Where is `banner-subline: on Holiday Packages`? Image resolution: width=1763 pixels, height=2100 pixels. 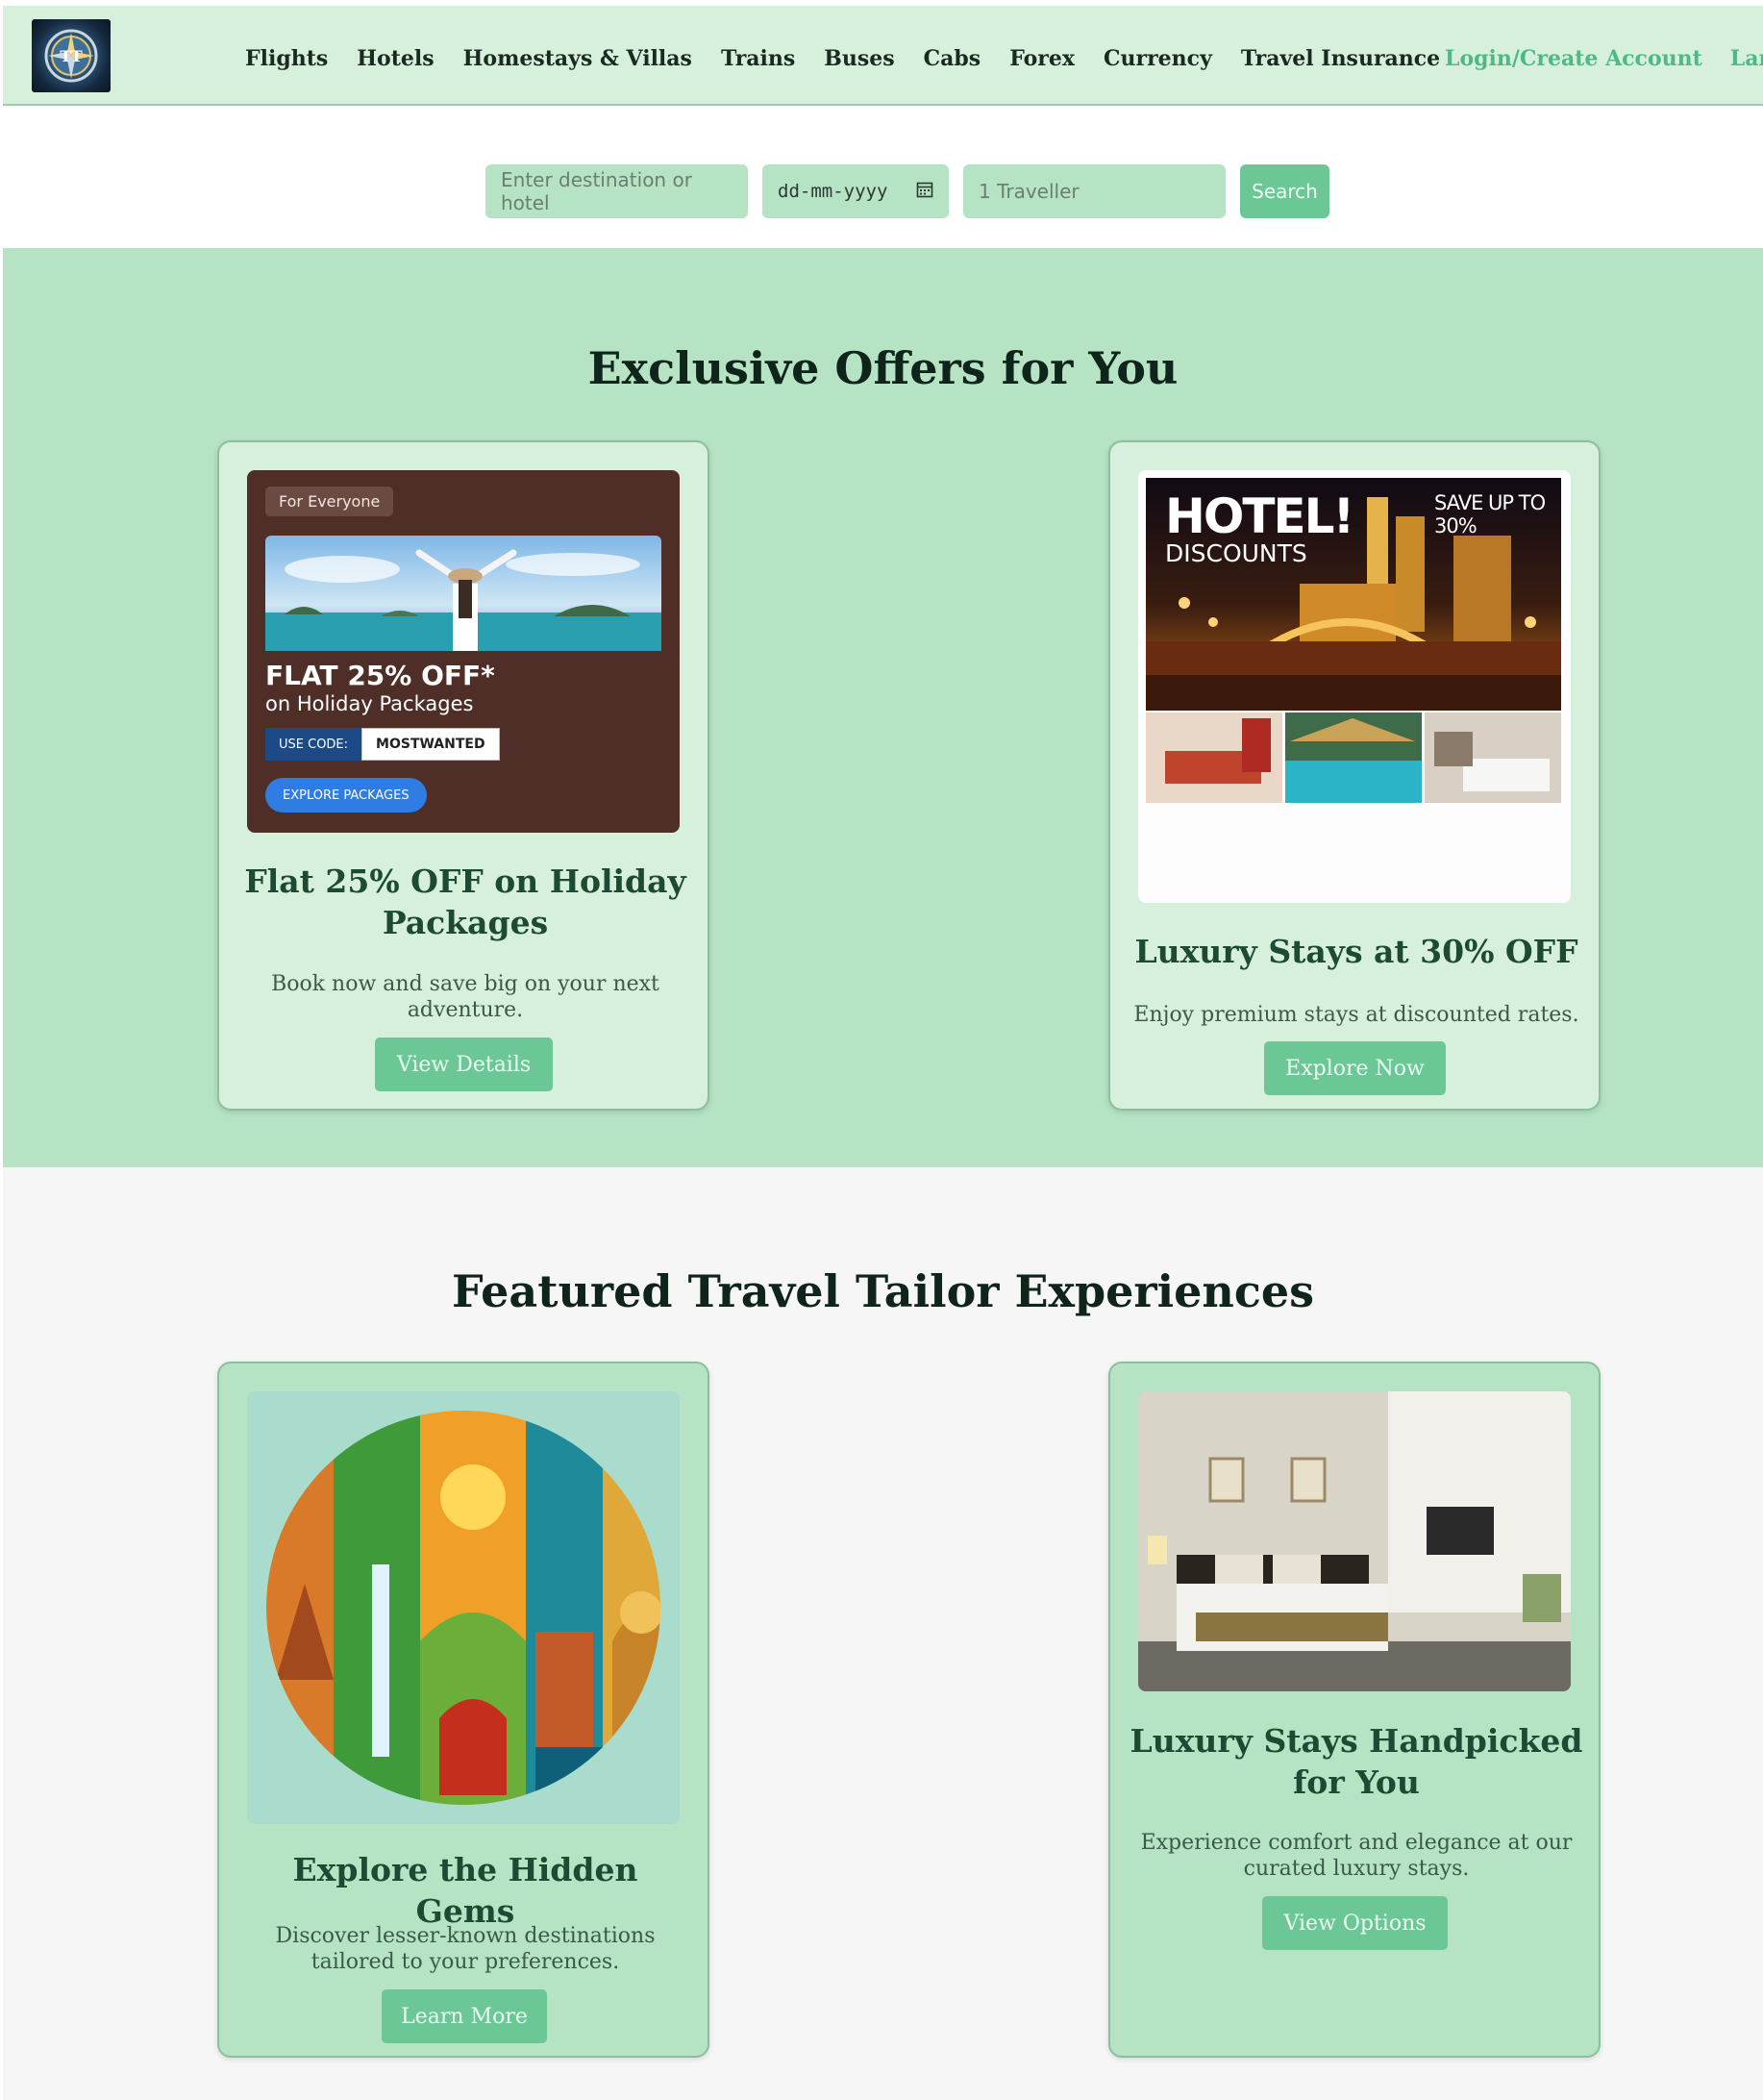
banner-subline: on Holiday Packages is located at coordinates (370, 703).